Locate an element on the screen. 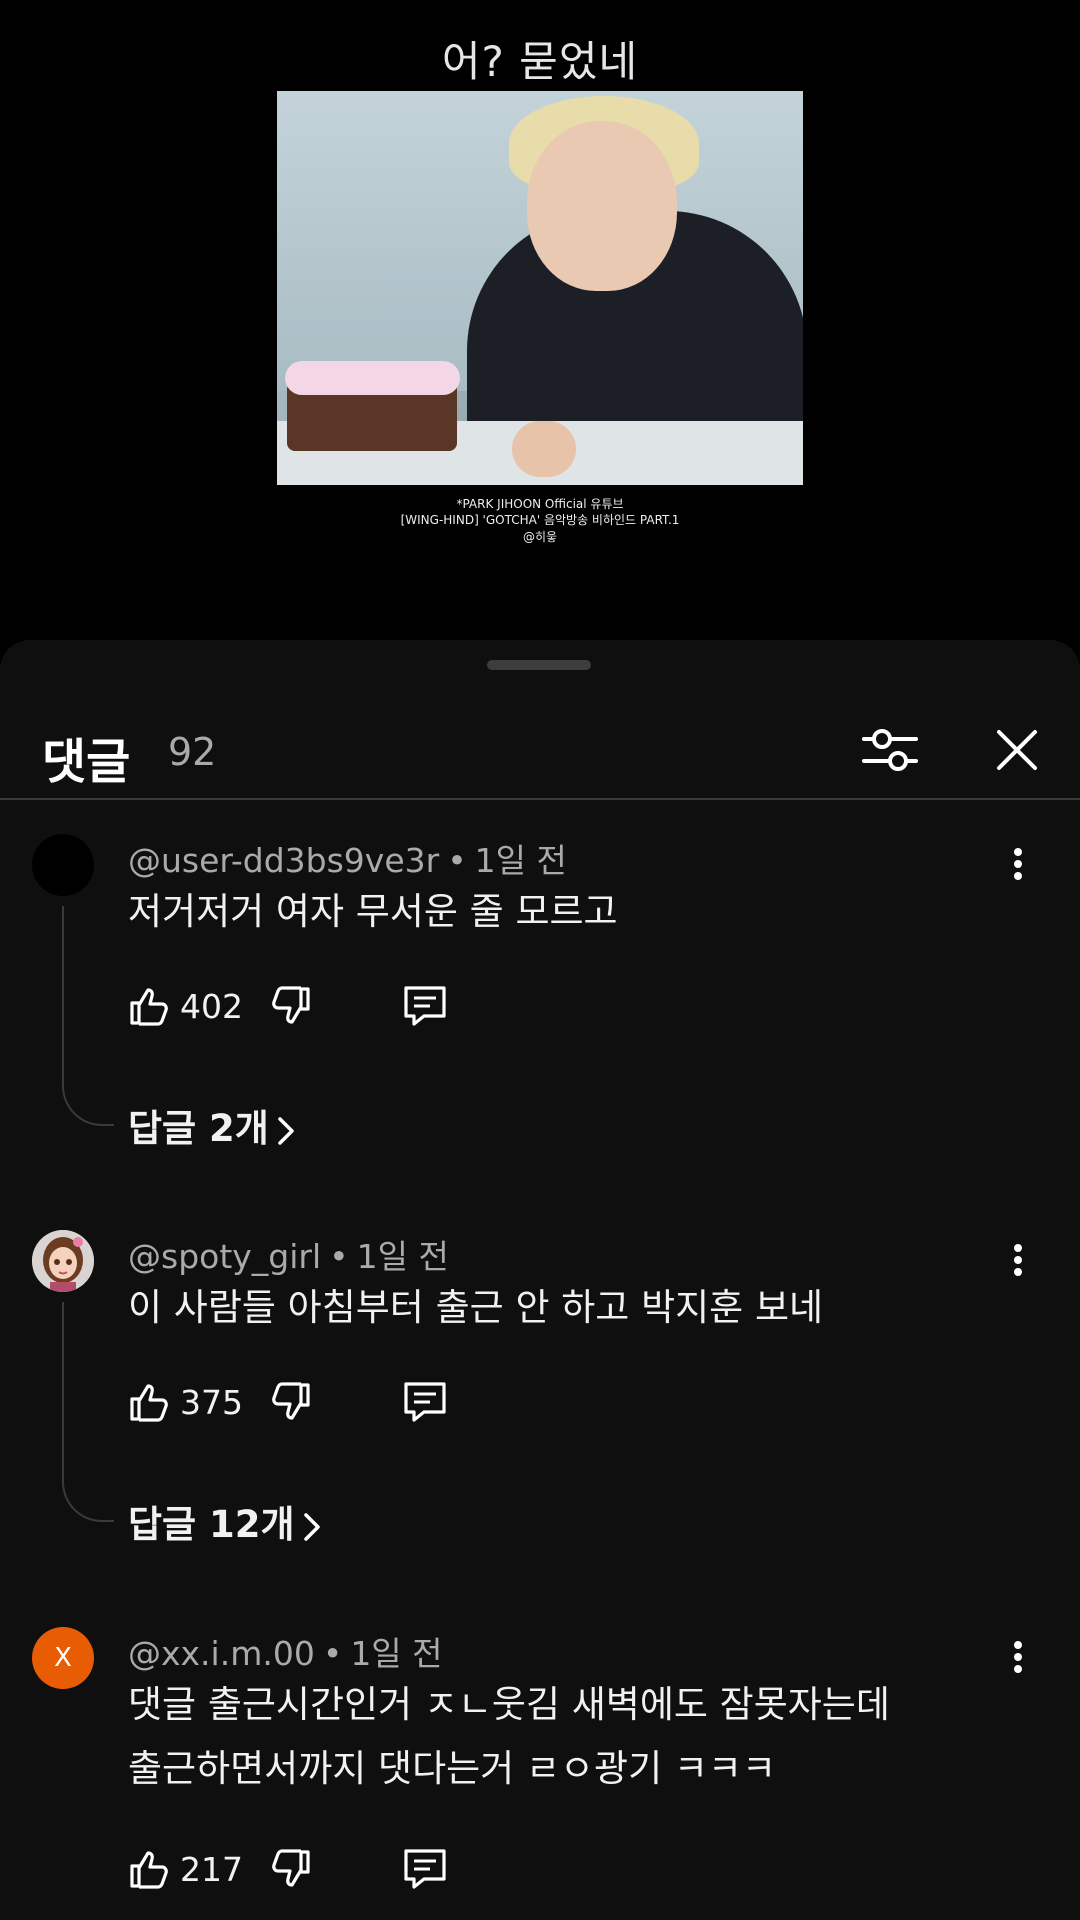 The image size is (1080, 1920). like-count: 375 is located at coordinates (211, 1402).